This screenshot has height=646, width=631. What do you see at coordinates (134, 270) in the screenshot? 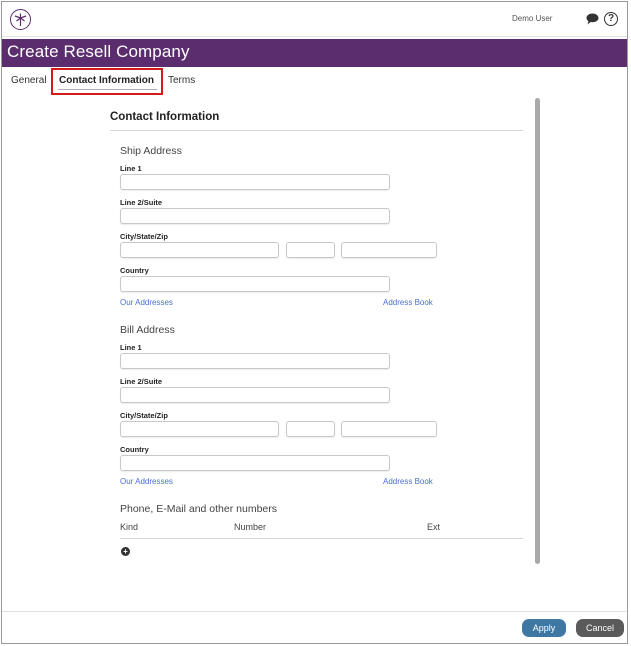
I see `ship-country-label: Country` at bounding box center [134, 270].